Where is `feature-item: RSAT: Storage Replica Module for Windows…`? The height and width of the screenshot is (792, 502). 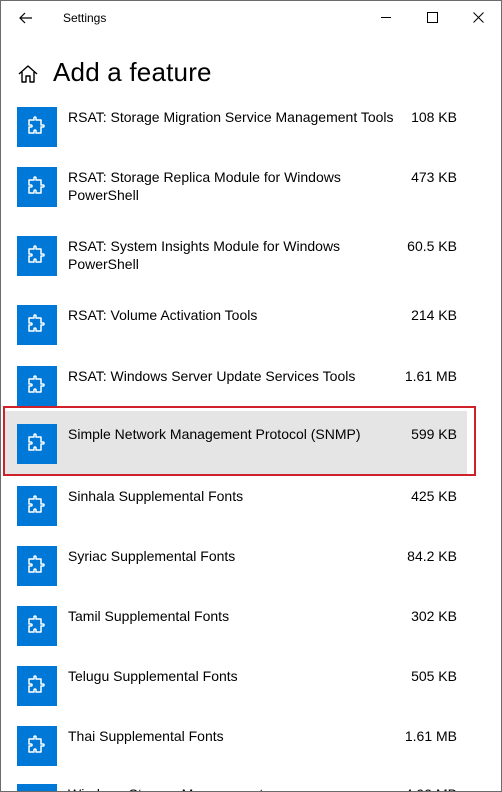
feature-item: RSAT: Storage Replica Module for Windows… is located at coordinates (236, 191).